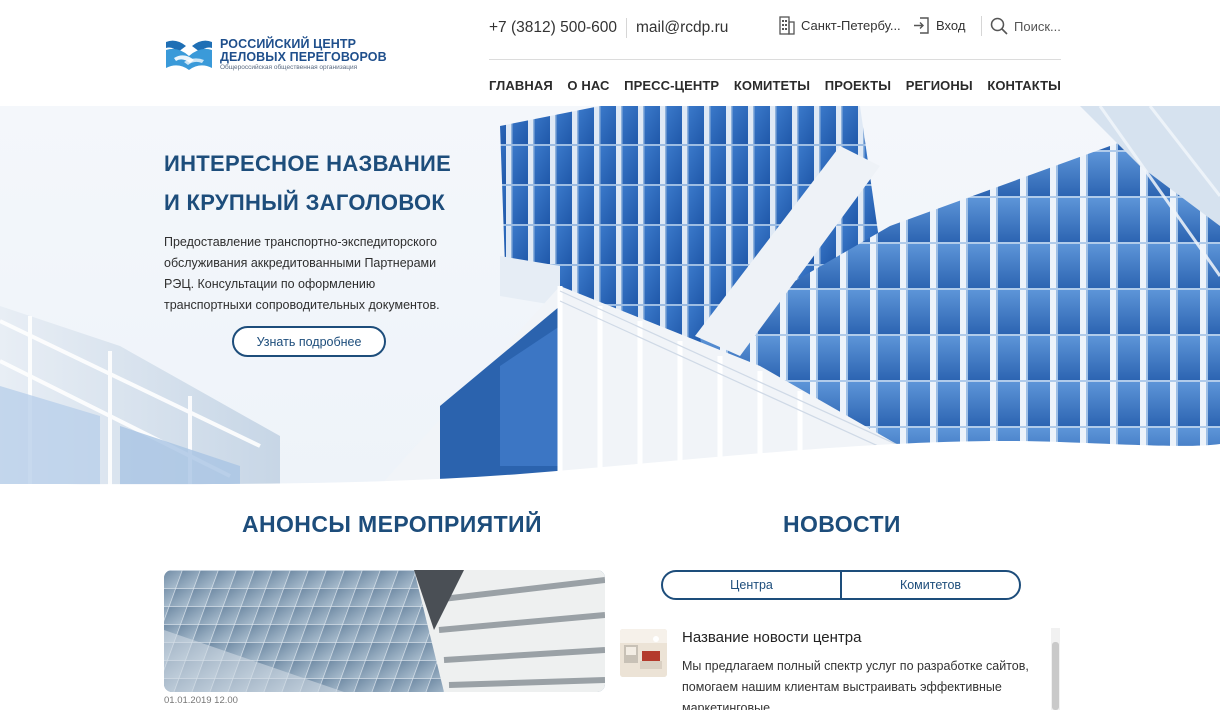  What do you see at coordinates (921, 25) in the screenshot?
I see `login-icon` at bounding box center [921, 25].